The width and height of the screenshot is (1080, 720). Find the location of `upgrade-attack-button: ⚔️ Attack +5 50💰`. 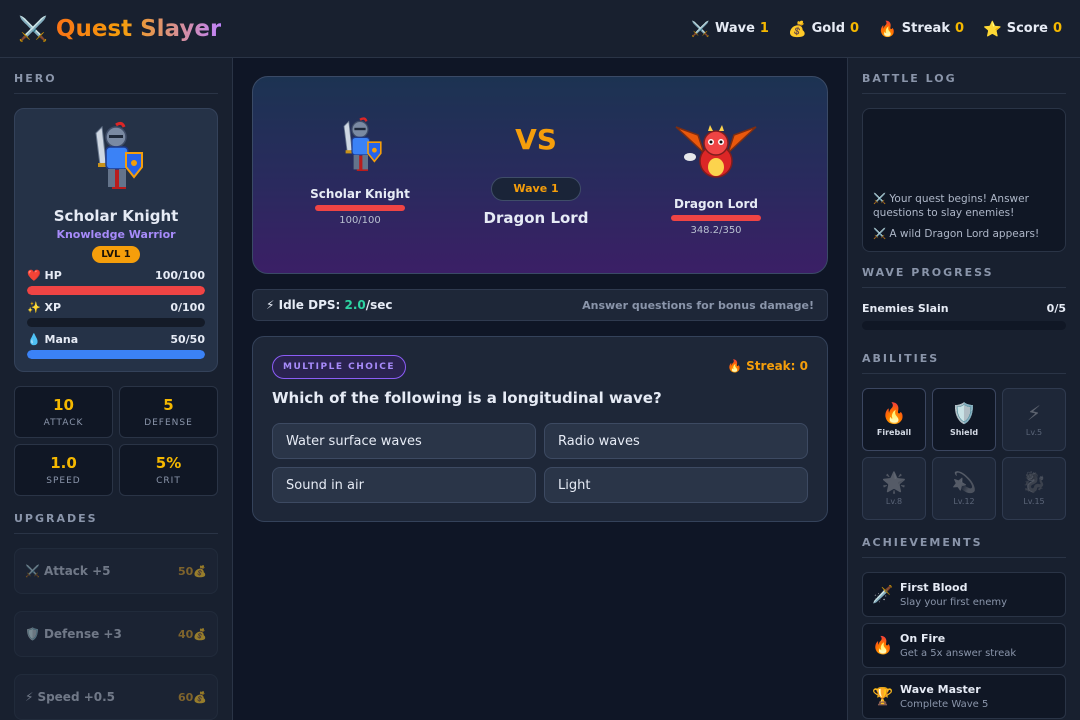

upgrade-attack-button: ⚔️ Attack +5 50💰 is located at coordinates (116, 571).